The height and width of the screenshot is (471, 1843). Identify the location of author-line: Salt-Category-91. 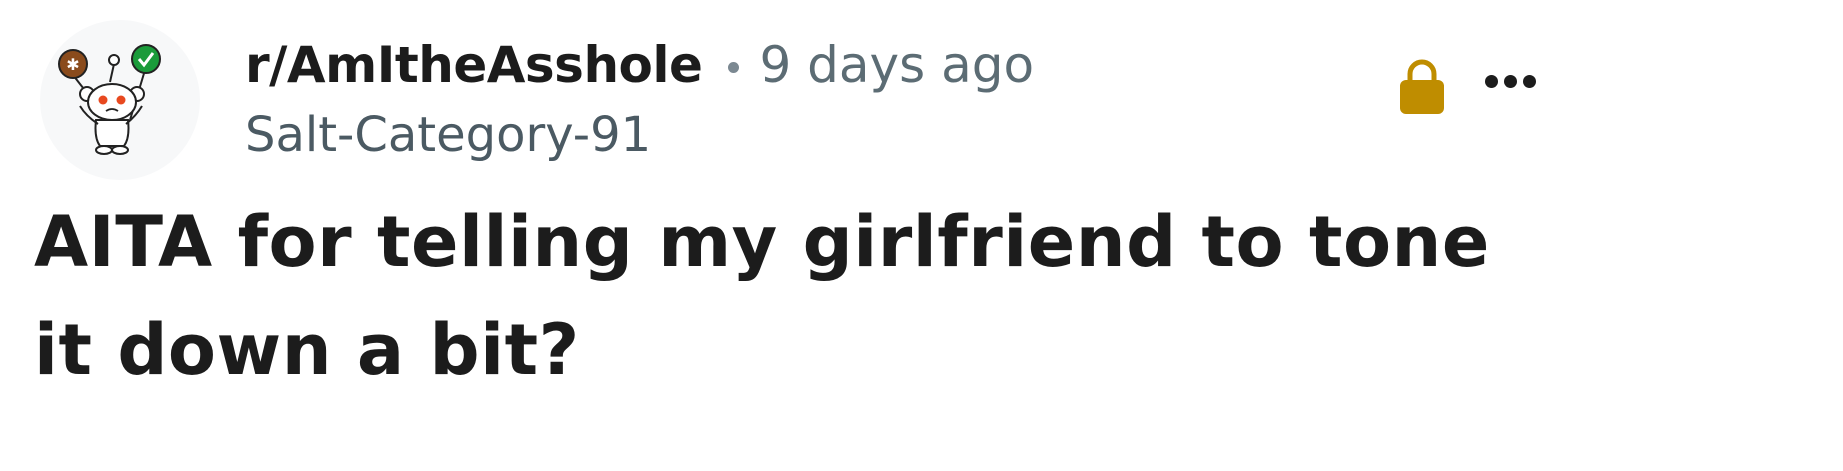
(639, 135).